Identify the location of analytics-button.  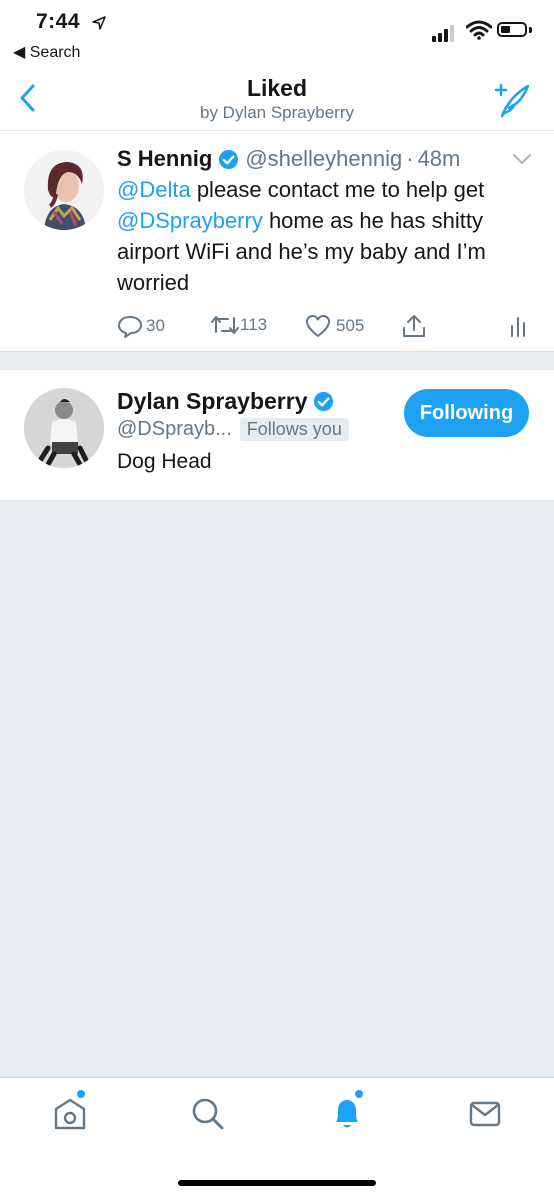
(518, 326).